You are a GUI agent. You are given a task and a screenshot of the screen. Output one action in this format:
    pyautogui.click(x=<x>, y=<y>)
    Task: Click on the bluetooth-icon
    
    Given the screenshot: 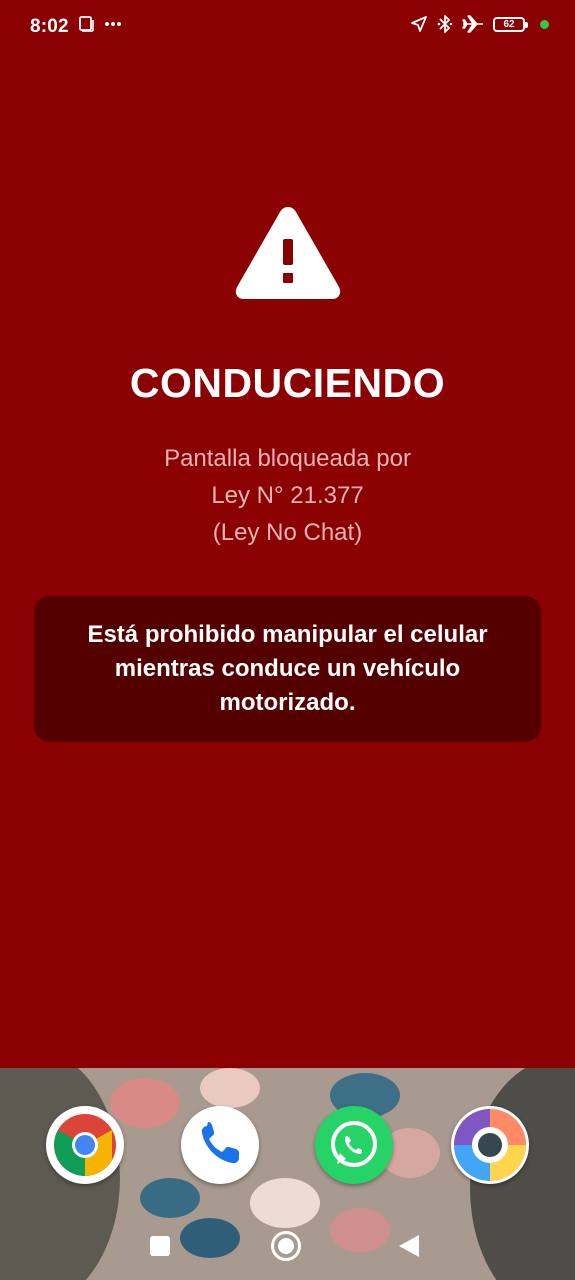 What is the action you would take?
    pyautogui.click(x=445, y=24)
    